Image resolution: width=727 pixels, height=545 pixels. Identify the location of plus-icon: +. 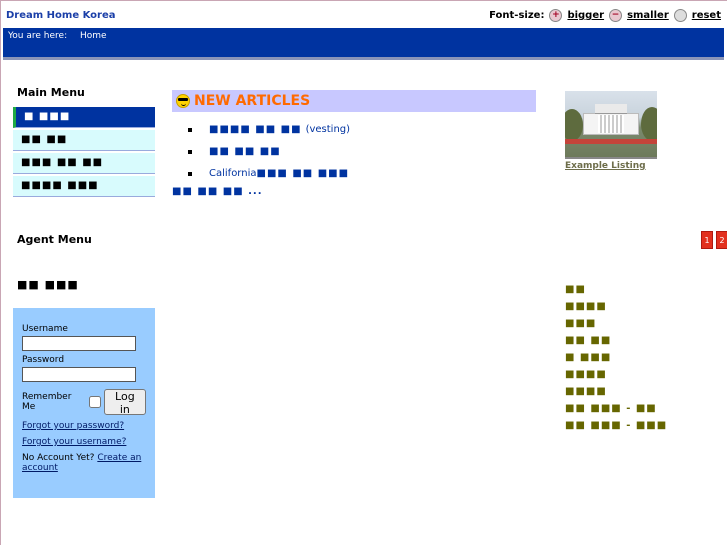
(556, 15).